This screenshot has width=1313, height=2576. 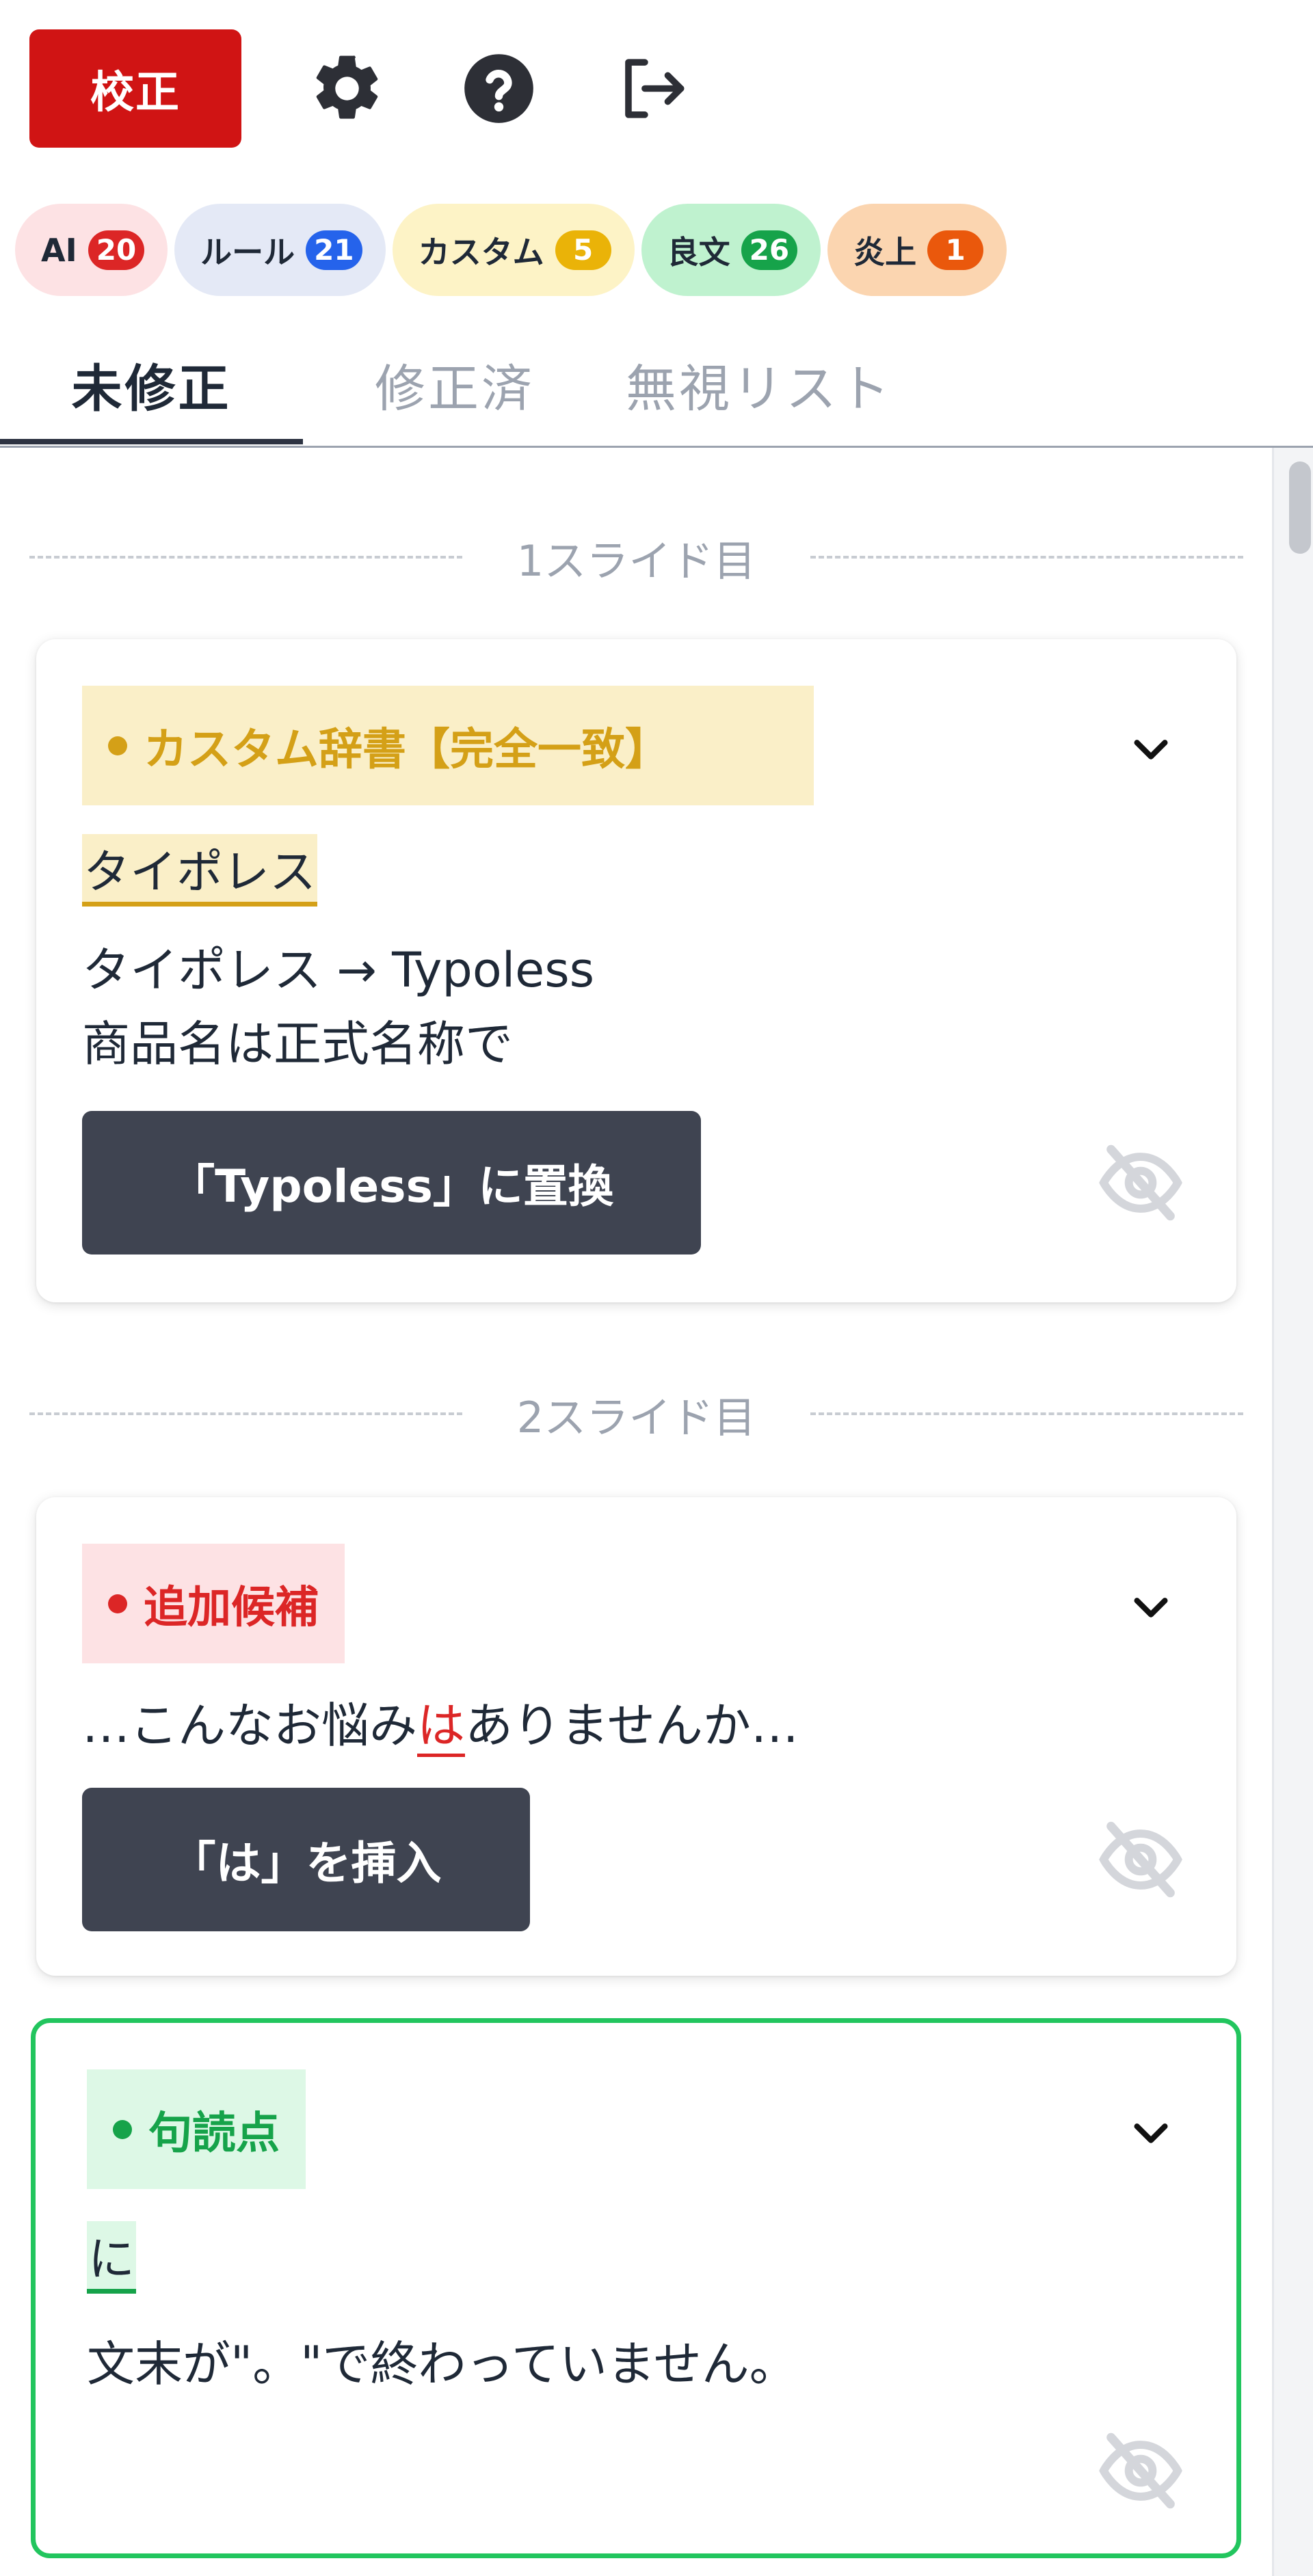 I want to click on category-filter-chips: AI 20 ルール 21 カスタム 5 良文 26 炎上 1, so click(x=511, y=250).